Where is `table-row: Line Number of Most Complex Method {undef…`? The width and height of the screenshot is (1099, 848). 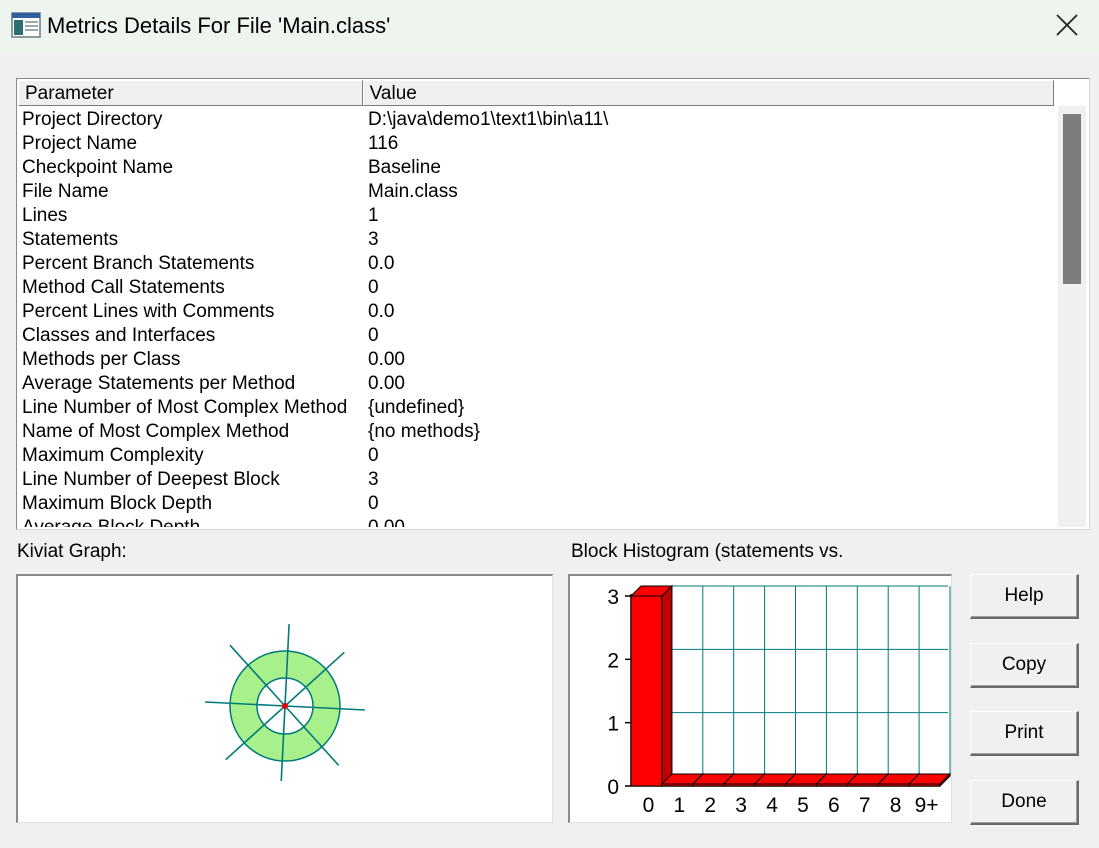 table-row: Line Number of Most Complex Method {undef… is located at coordinates (537, 408).